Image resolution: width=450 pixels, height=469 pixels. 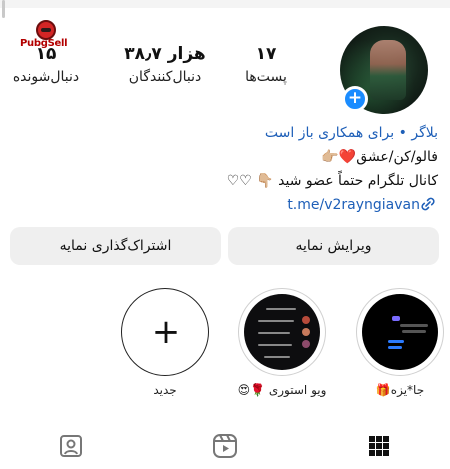 What do you see at coordinates (228, 133) in the screenshot?
I see `bio-category-line: بلاگر • برای همکاری باز است` at bounding box center [228, 133].